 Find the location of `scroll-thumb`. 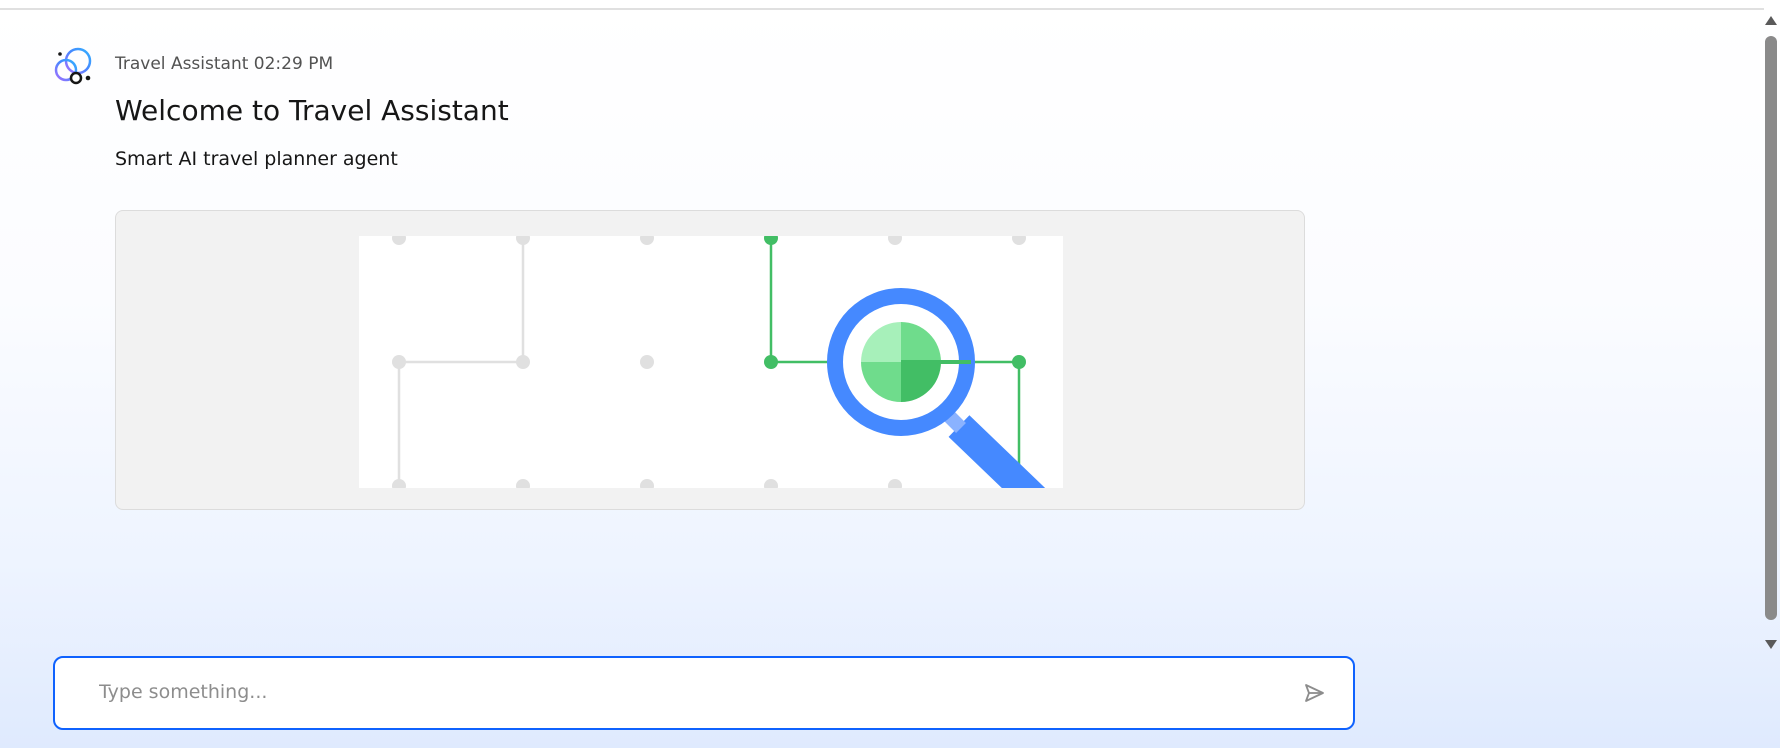

scroll-thumb is located at coordinates (1771, 328).